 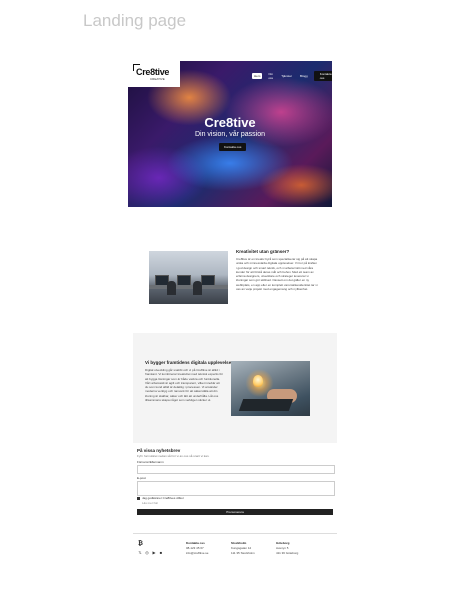 I want to click on footer-logo-icon: ₿, so click(x=140, y=544).